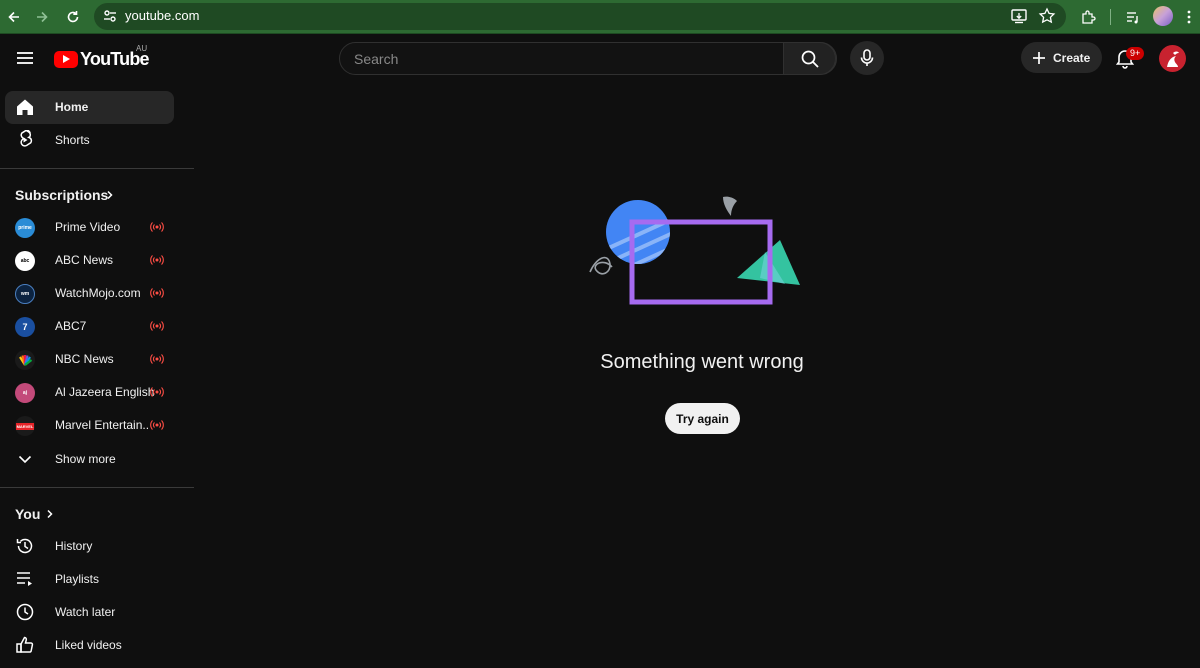  I want to click on sidebar-item-label: Liked videos, so click(88, 645).